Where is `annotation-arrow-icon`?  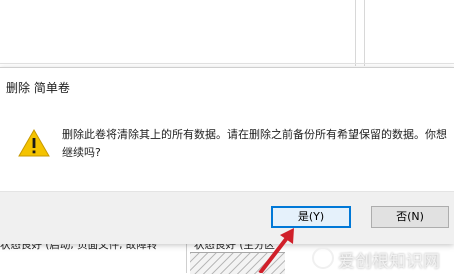 annotation-arrow-icon is located at coordinates (276, 250).